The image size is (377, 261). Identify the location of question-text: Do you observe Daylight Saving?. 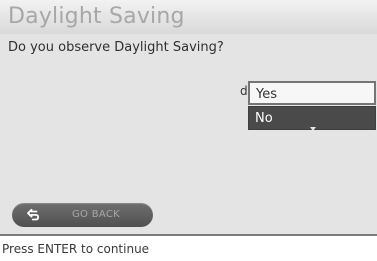
(116, 47).